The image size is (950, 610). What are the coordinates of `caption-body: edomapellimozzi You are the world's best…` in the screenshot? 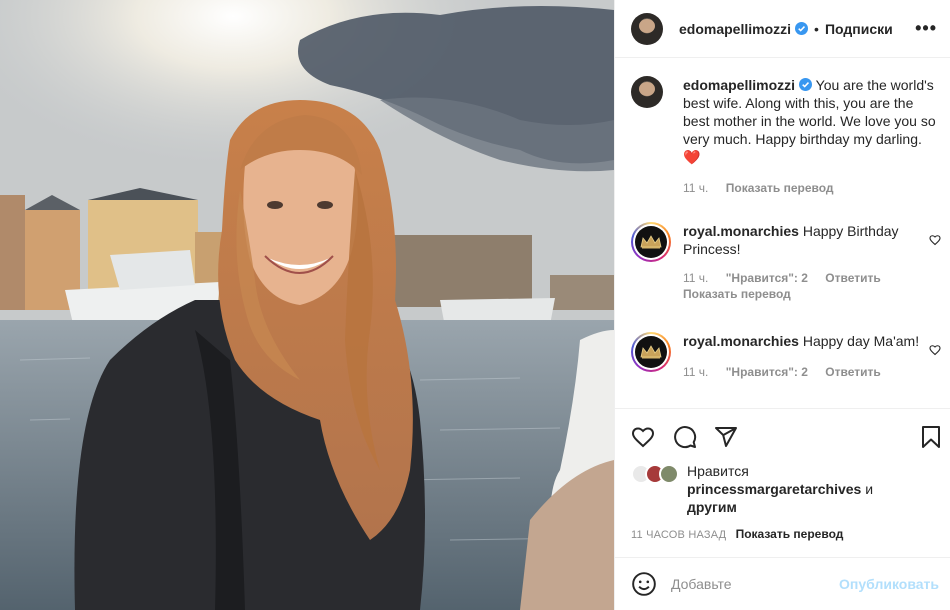 It's located at (812, 121).